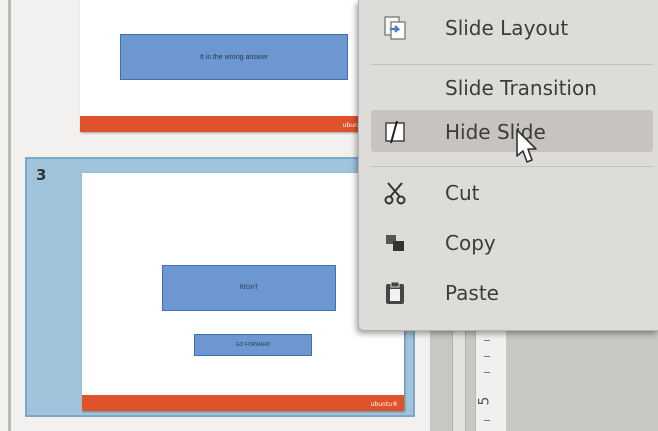 The image size is (658, 431). Describe the element at coordinates (243, 403) in the screenshot. I see `slide-3-footer-bar: ubuntu®` at that location.